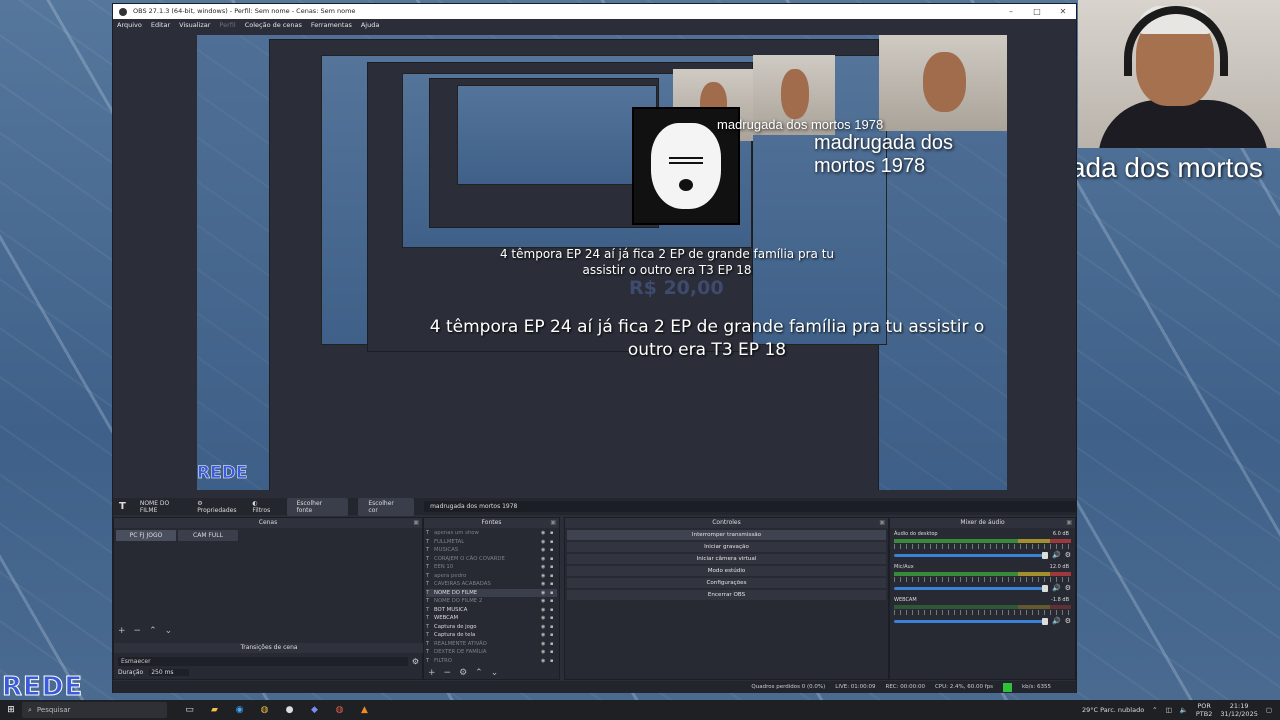 The image size is (1280, 720). Describe the element at coordinates (122, 631) in the screenshot. I see `add-scene-icon: +` at that location.